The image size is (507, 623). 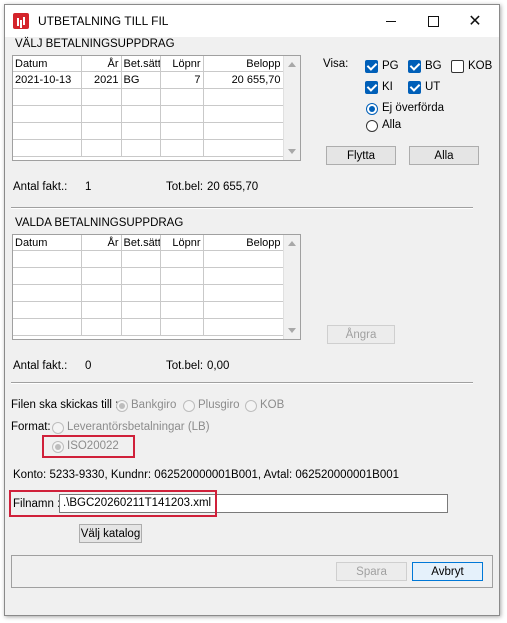 I want to click on radio-alla, so click(x=372, y=126).